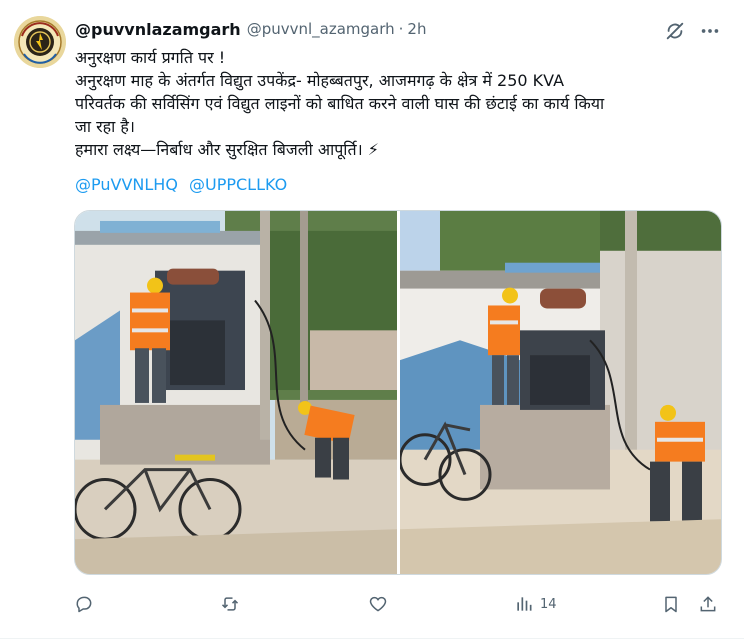 This screenshot has width=744, height=639. I want to click on mention-puvvnlhq: @PuVVNLHQ, so click(126, 184).